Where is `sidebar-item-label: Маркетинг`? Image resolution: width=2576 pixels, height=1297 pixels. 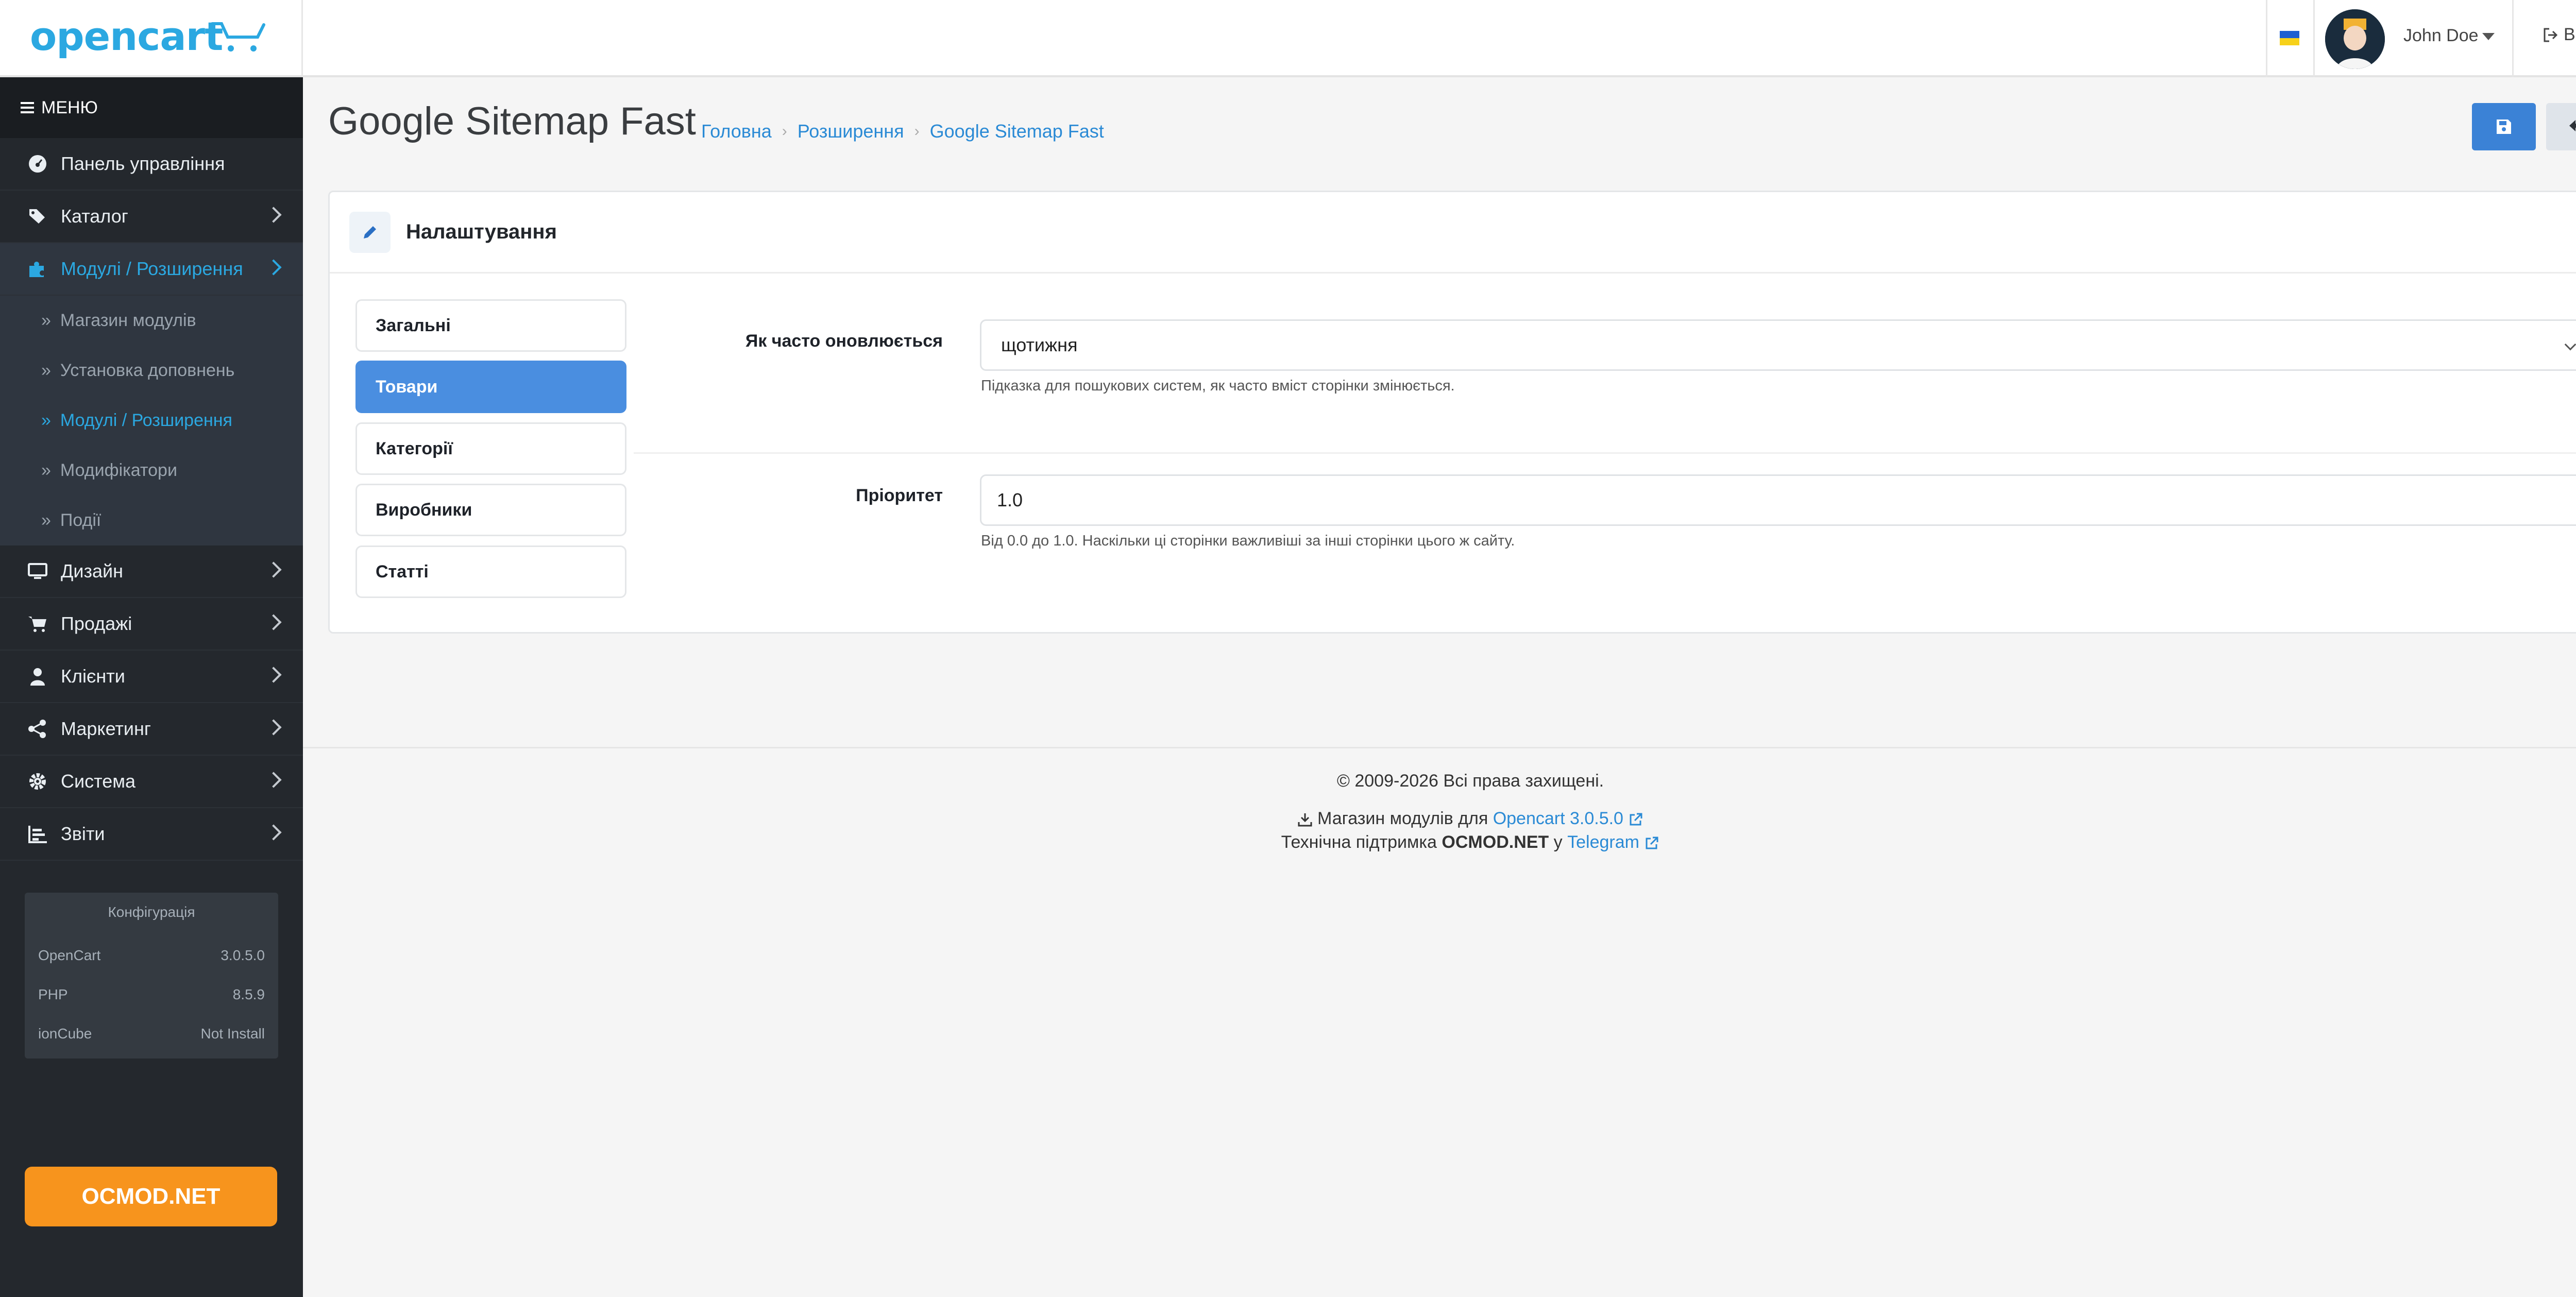 sidebar-item-label: Маркетинг is located at coordinates (106, 728).